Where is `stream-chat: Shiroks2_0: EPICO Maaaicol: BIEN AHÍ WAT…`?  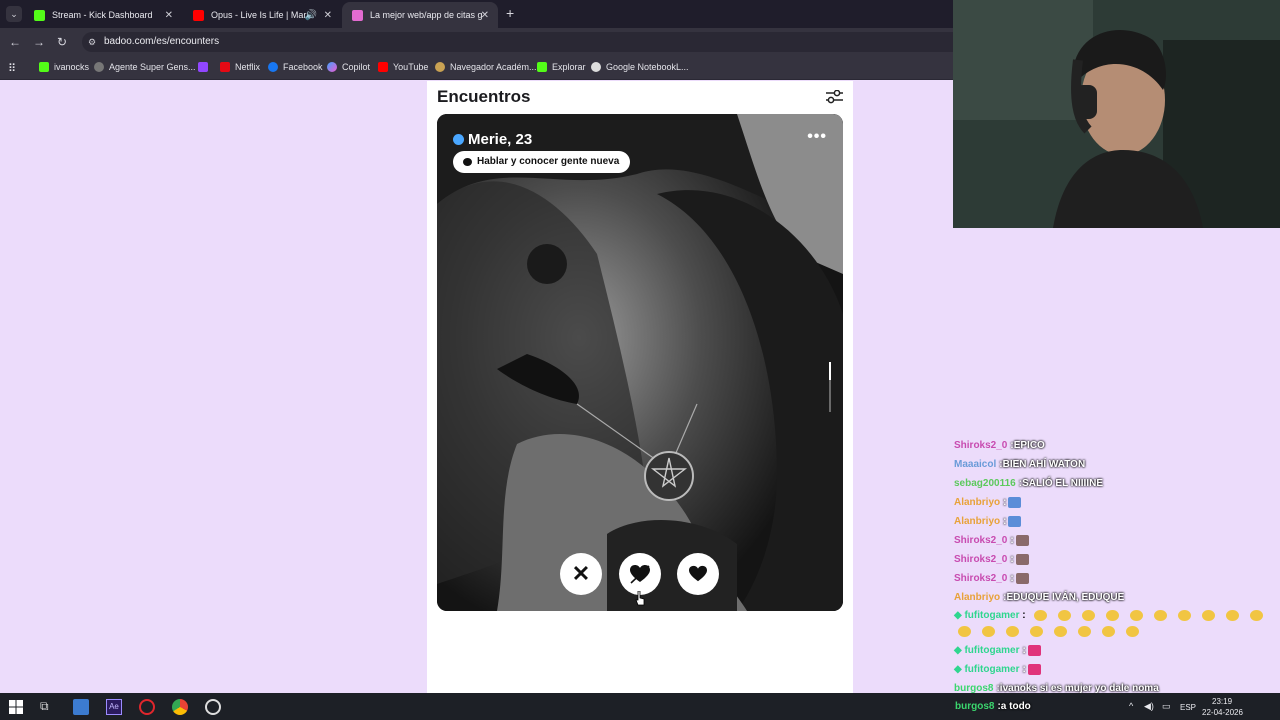
stream-chat: Shiroks2_0: EPICO Maaaicol: BIEN AHÍ WAT… is located at coordinates (1117, 567).